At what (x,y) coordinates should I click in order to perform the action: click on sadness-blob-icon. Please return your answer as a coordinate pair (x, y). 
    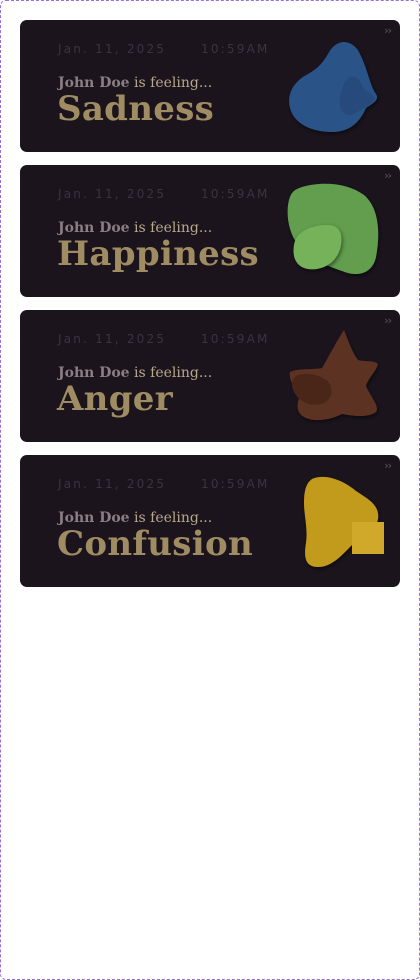
    Looking at the image, I should click on (333, 86).